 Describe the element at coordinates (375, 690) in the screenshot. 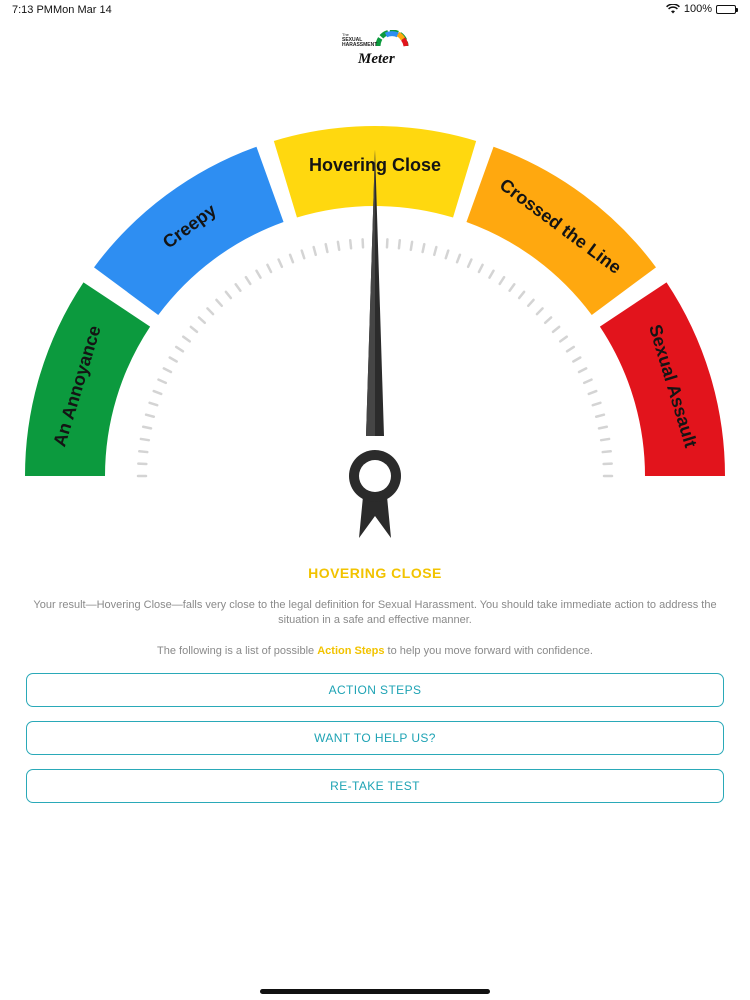

I see `action-steps-button: ACTION STEPS` at that location.